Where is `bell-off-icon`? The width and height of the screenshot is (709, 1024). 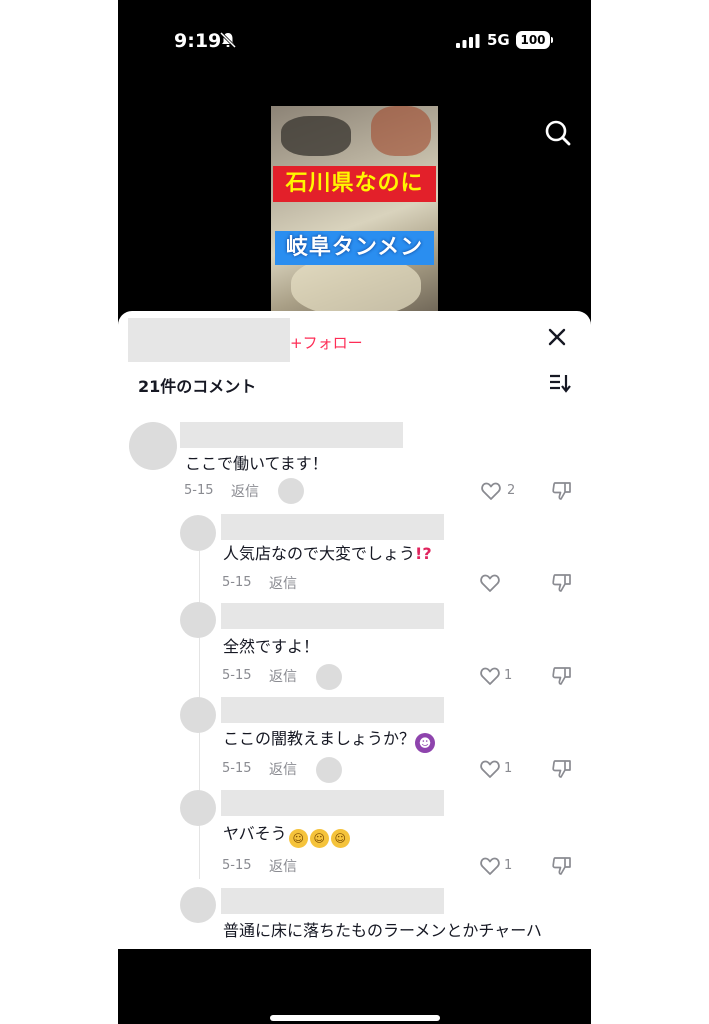 bell-off-icon is located at coordinates (228, 40).